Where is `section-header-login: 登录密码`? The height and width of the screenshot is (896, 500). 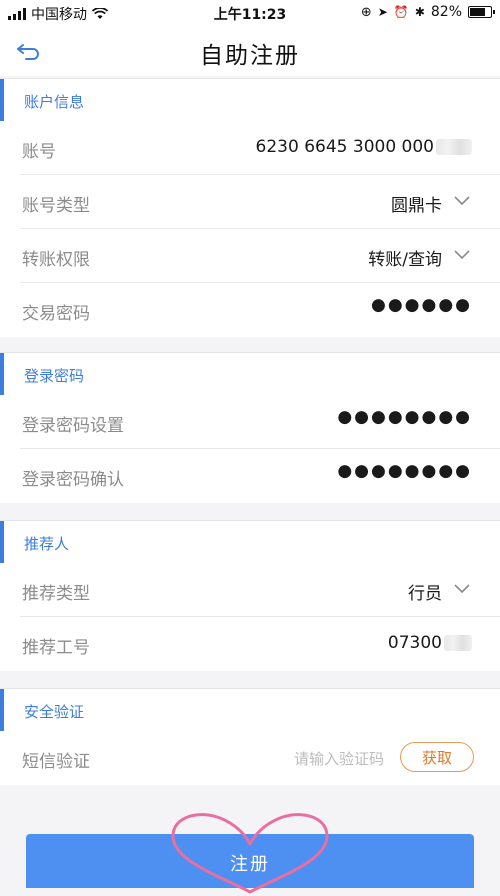 section-header-login: 登录密码 is located at coordinates (250, 374).